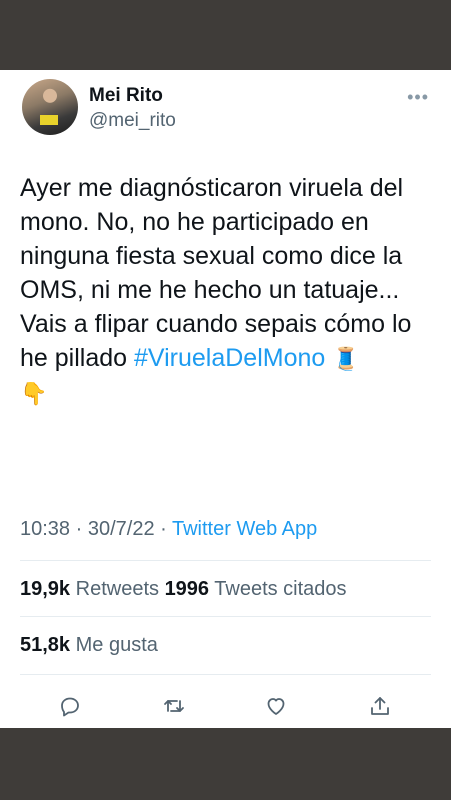 The height and width of the screenshot is (800, 451). What do you see at coordinates (236, 109) in the screenshot?
I see `tweet-header: Mei Rito @mei_rito •••` at bounding box center [236, 109].